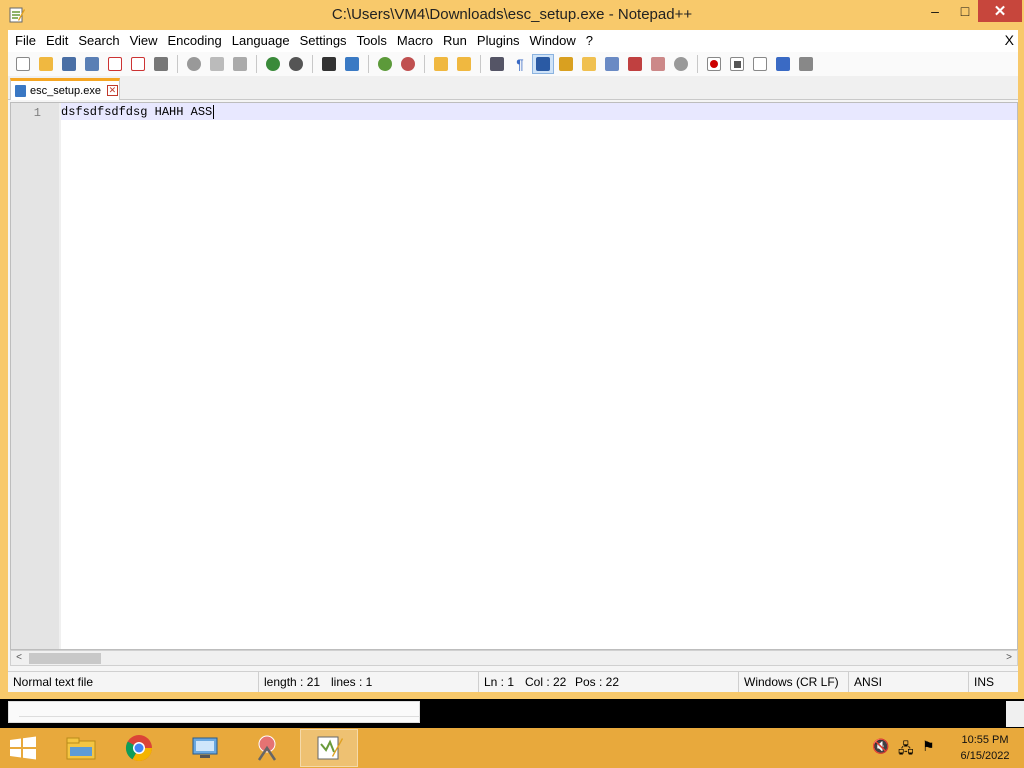 The image size is (1024, 768). What do you see at coordinates (928, 746) in the screenshot?
I see `flag-icon: ⚑` at bounding box center [928, 746].